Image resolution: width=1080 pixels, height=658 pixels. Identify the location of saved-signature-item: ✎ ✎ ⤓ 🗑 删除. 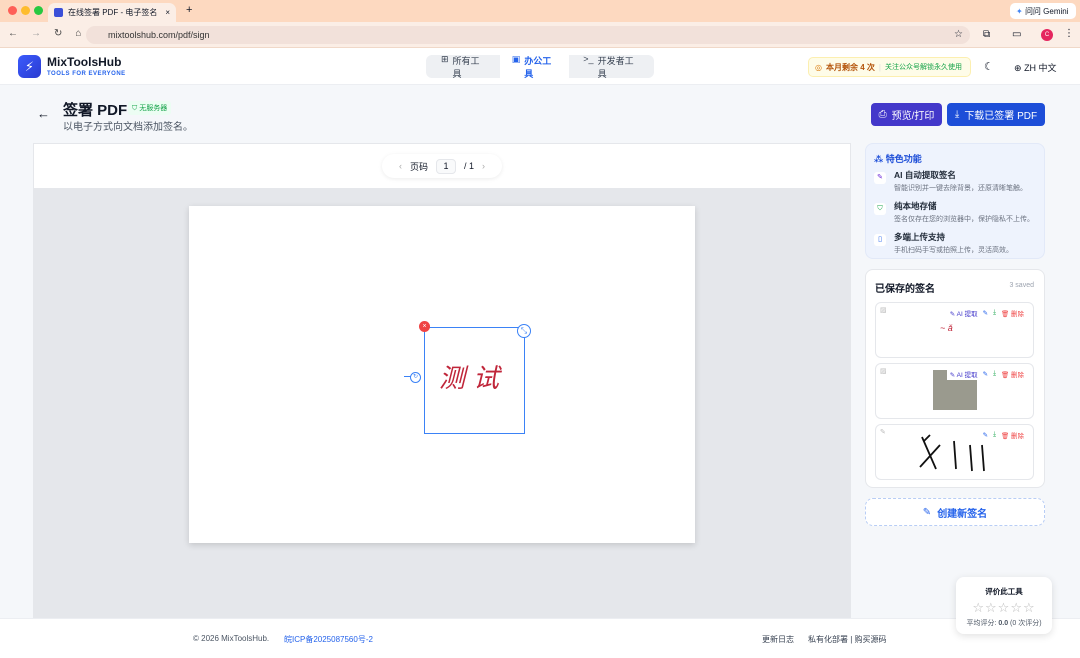
(954, 452).